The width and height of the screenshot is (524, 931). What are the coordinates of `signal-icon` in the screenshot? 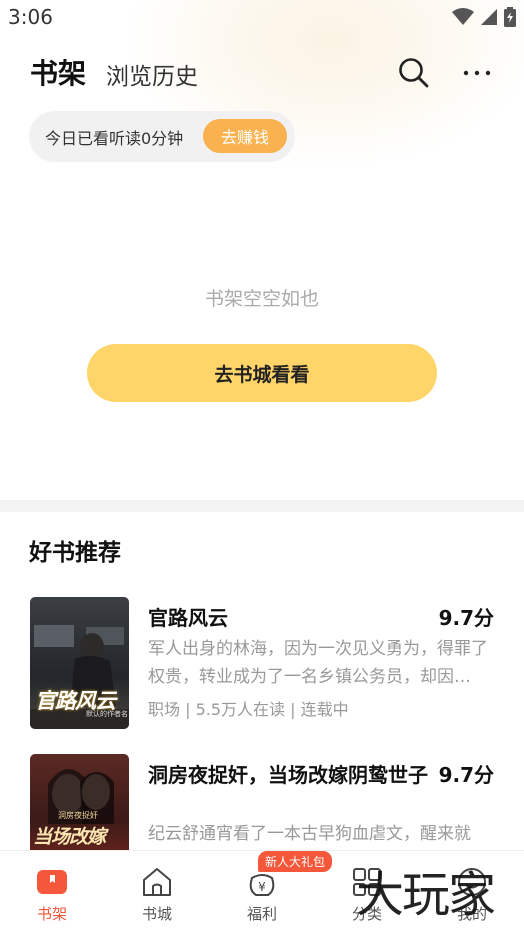 It's located at (489, 17).